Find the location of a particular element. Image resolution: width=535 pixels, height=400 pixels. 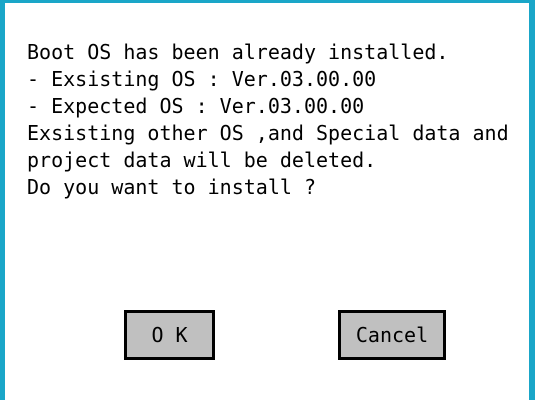

message-line-existing-os: - Exsisting OS : Ver.03.00.00 is located at coordinates (202, 79).